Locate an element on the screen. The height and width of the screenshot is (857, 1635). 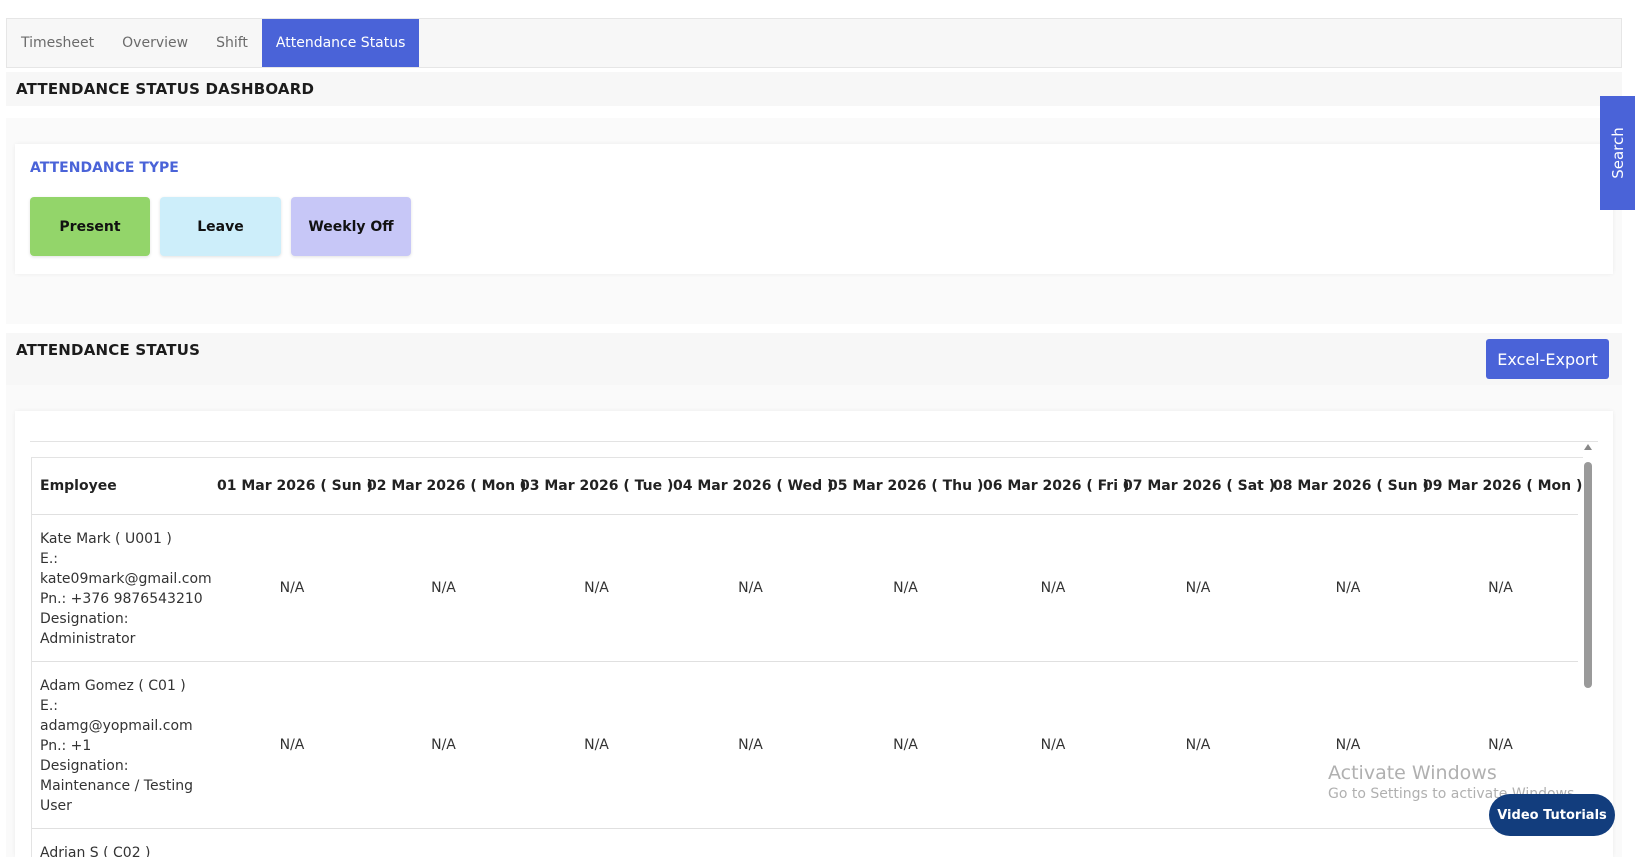
activate-windows-title: Activate Windows is located at coordinates (1412, 773).